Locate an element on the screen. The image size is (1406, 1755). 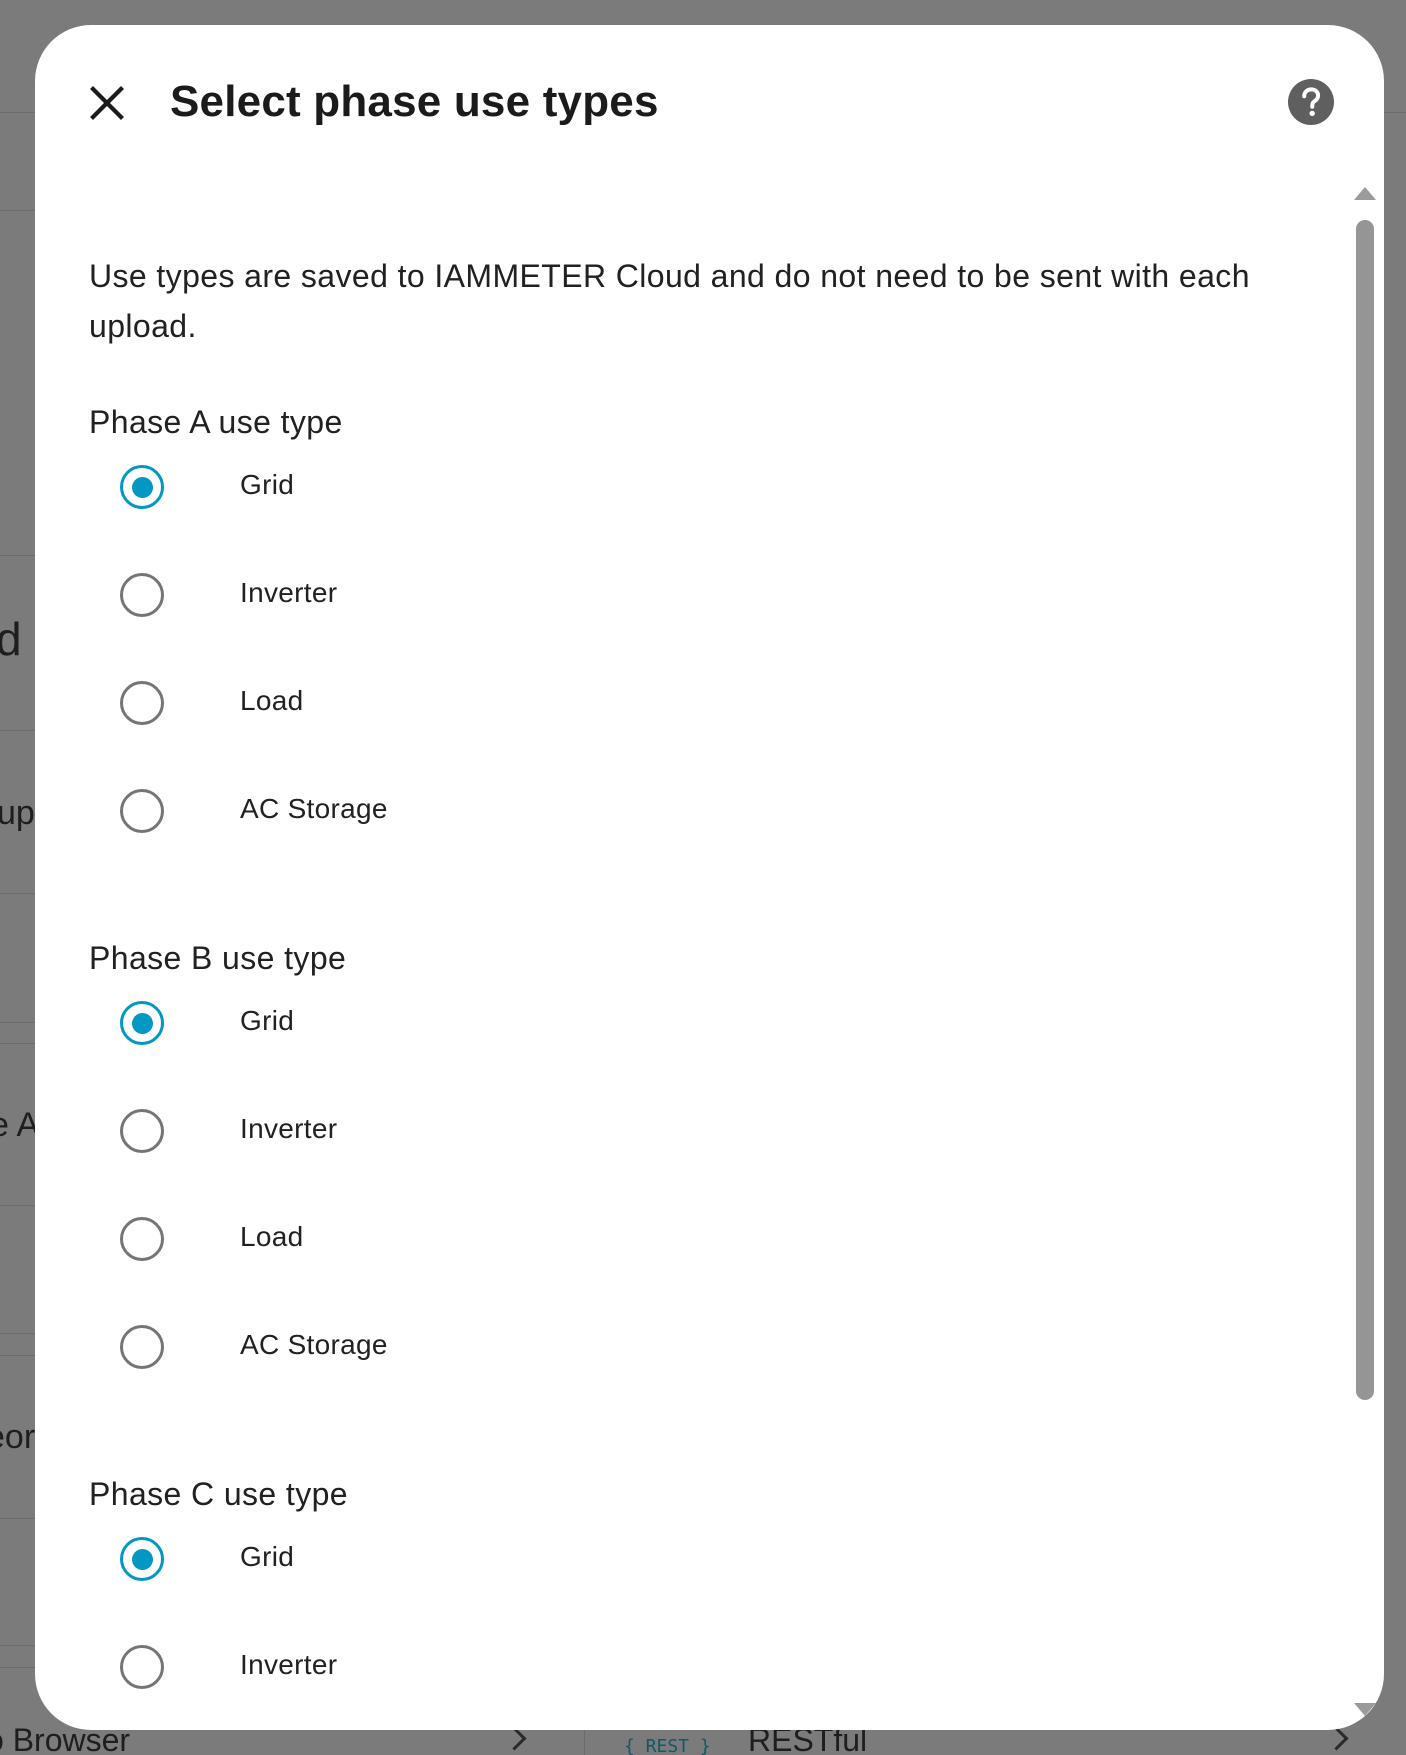
phase-b-option-load: Load is located at coordinates (639, 1261).